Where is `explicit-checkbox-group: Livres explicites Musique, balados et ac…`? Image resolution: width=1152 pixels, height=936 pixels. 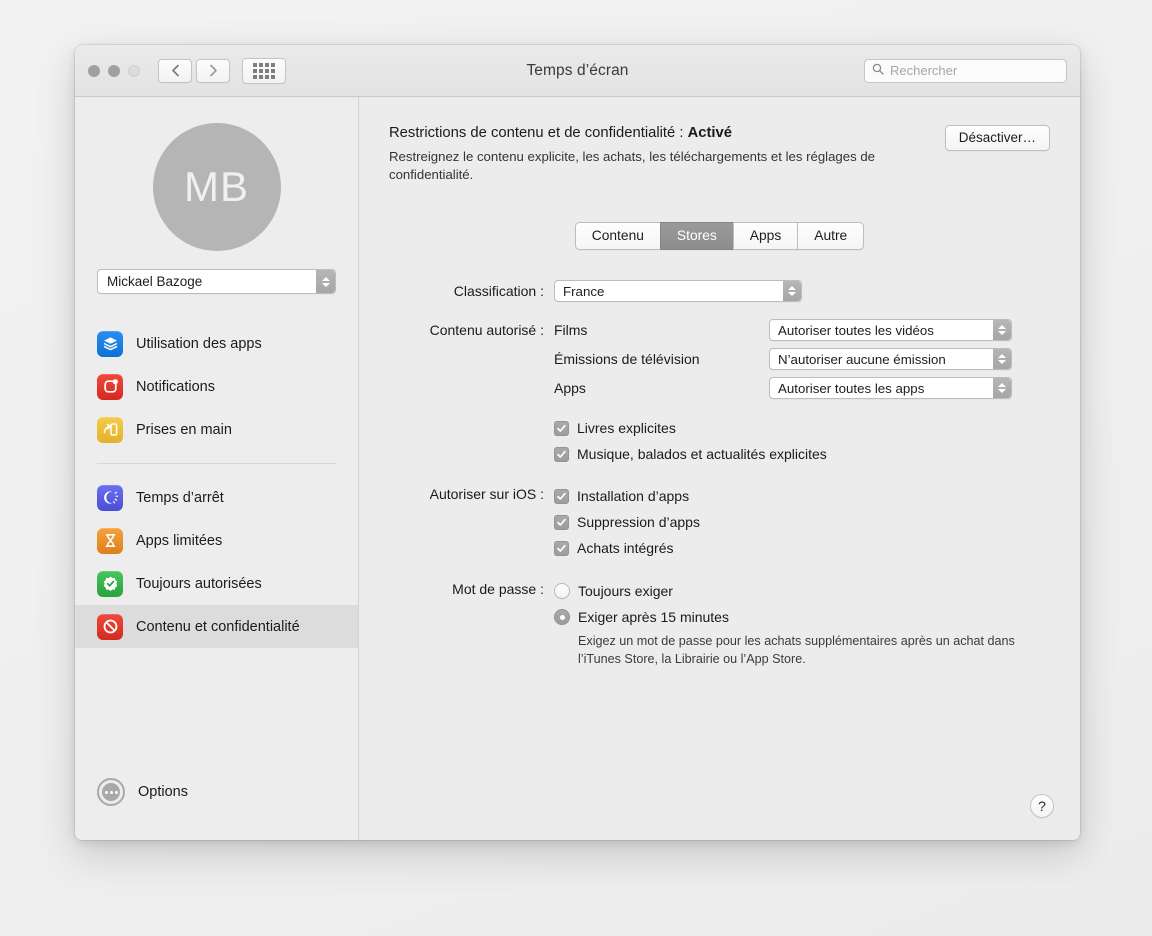 explicit-checkbox-group: Livres explicites Musique, balados et ac… is located at coordinates (802, 441).